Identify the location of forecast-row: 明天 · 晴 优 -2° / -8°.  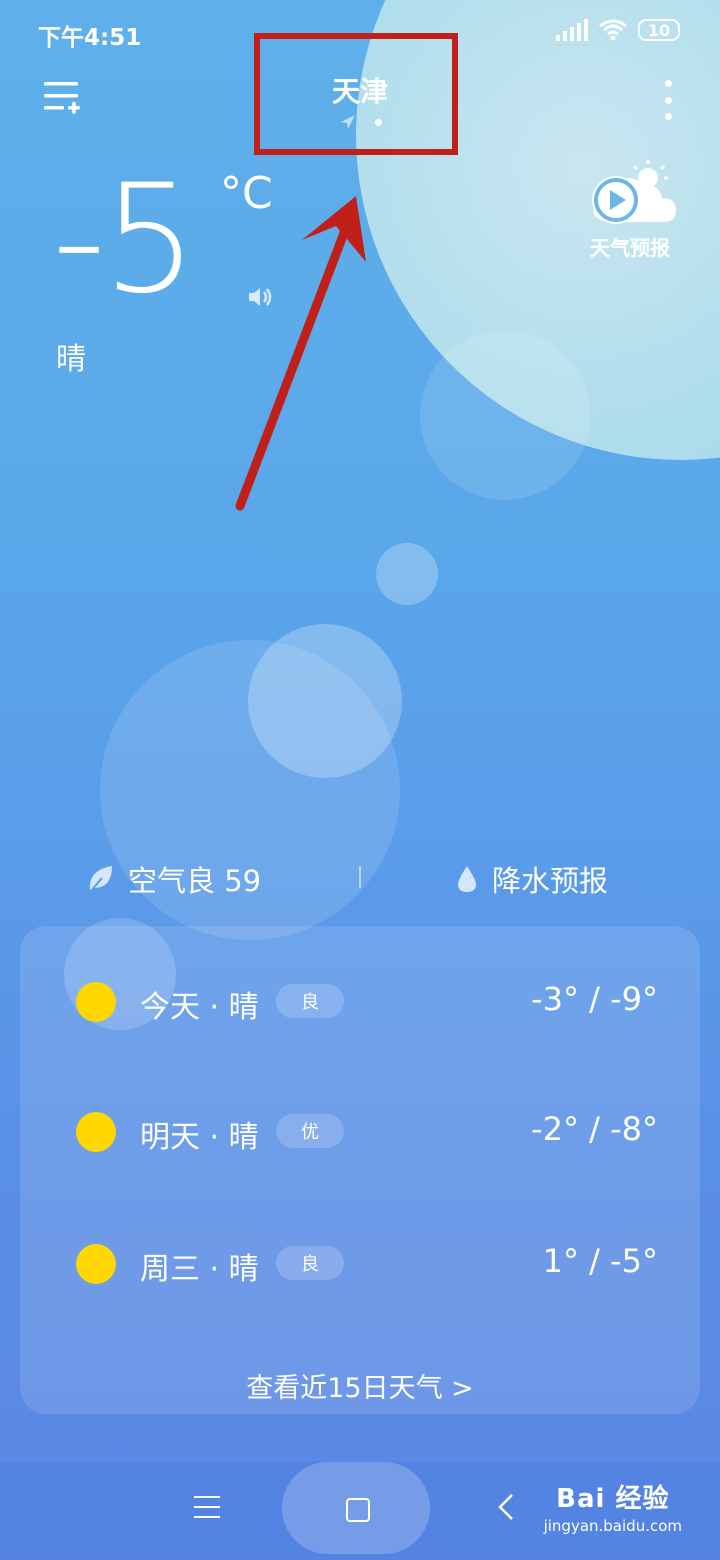
(360, 1132).